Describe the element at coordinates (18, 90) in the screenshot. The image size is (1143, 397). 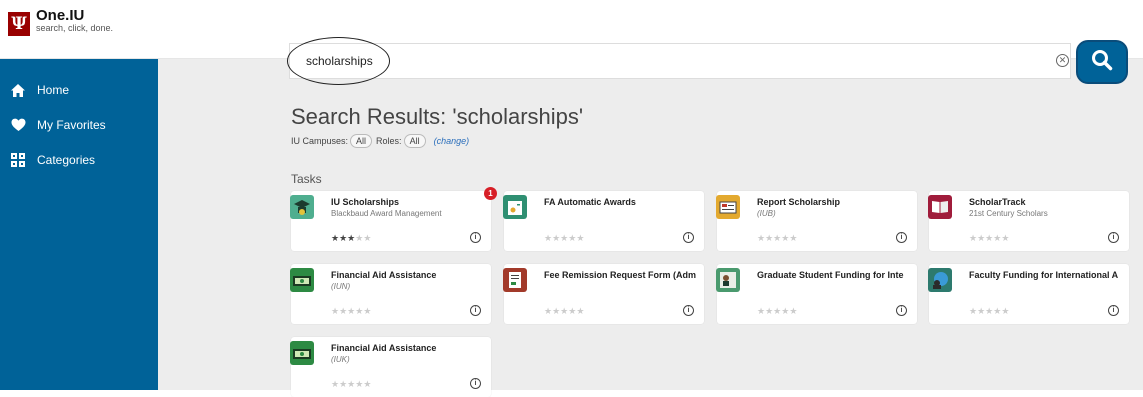
I see `home-icon` at that location.